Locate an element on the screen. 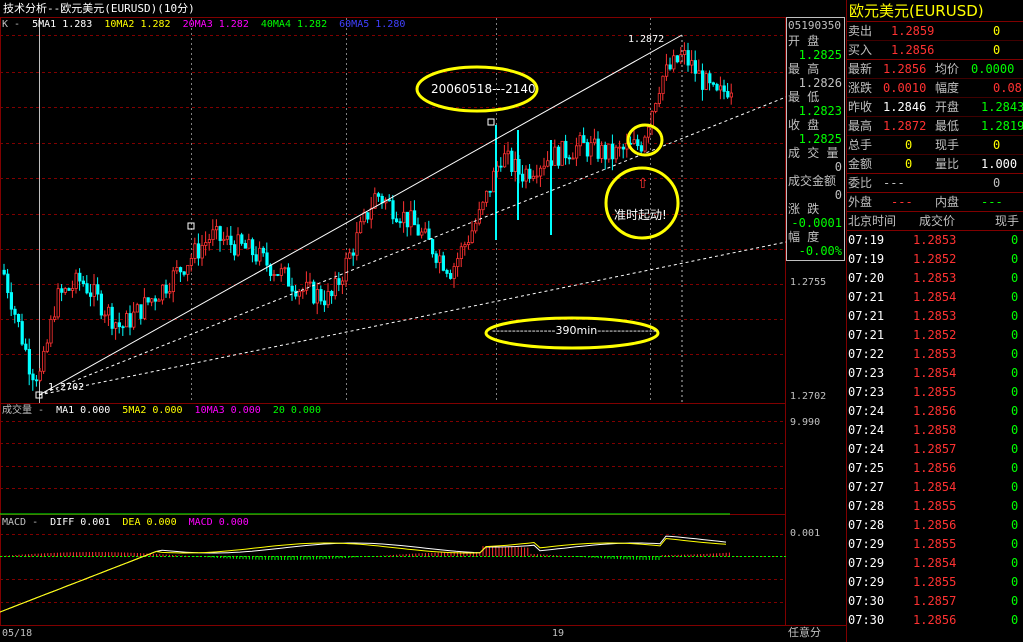  volume-indicator-prefix: 成交量 - is located at coordinates (23, 410).